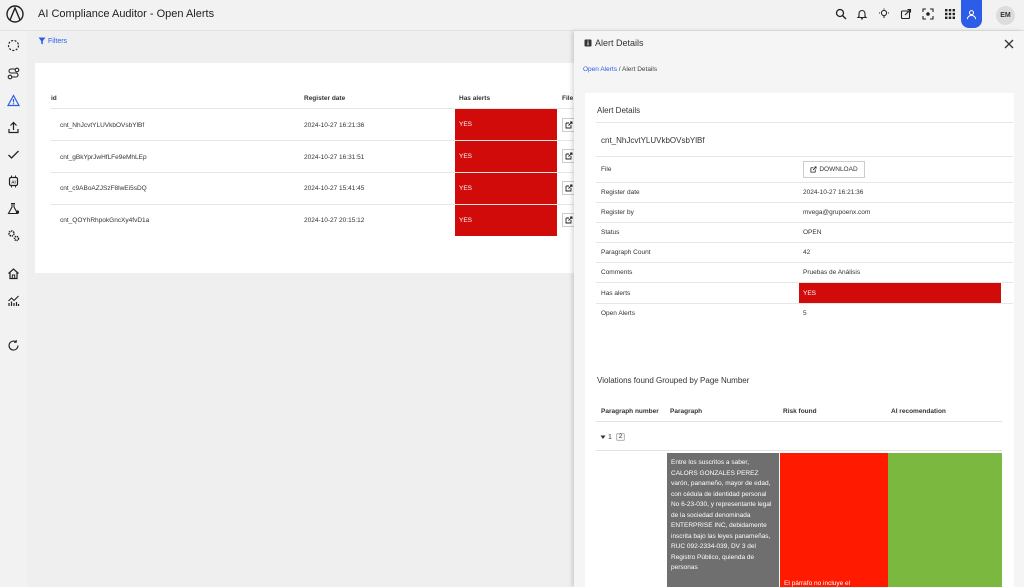 This screenshot has height=587, width=1024. I want to click on loading-circle-icon, so click(13, 45).